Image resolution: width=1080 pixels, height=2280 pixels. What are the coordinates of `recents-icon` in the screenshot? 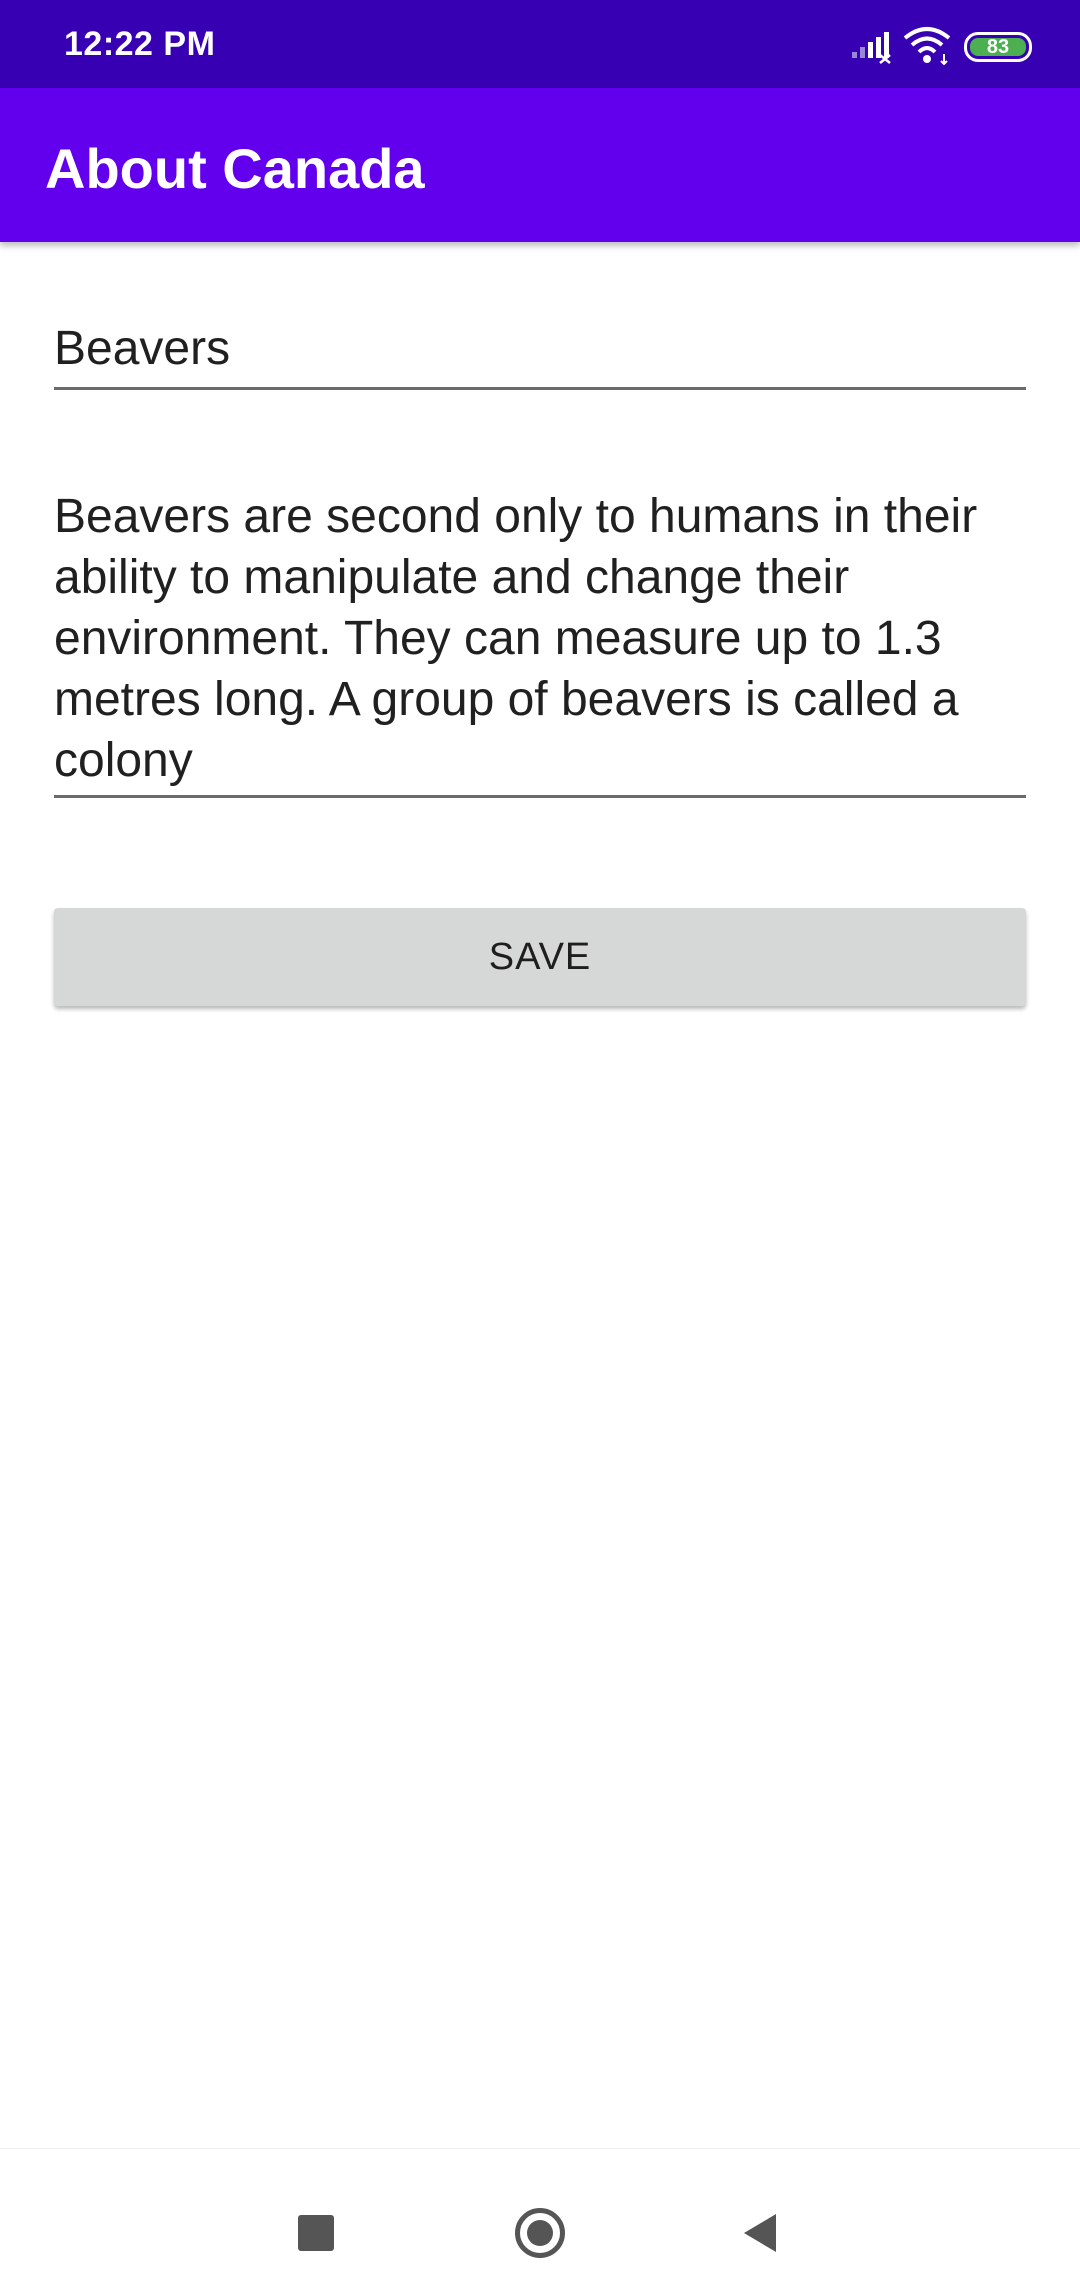 It's located at (316, 2233).